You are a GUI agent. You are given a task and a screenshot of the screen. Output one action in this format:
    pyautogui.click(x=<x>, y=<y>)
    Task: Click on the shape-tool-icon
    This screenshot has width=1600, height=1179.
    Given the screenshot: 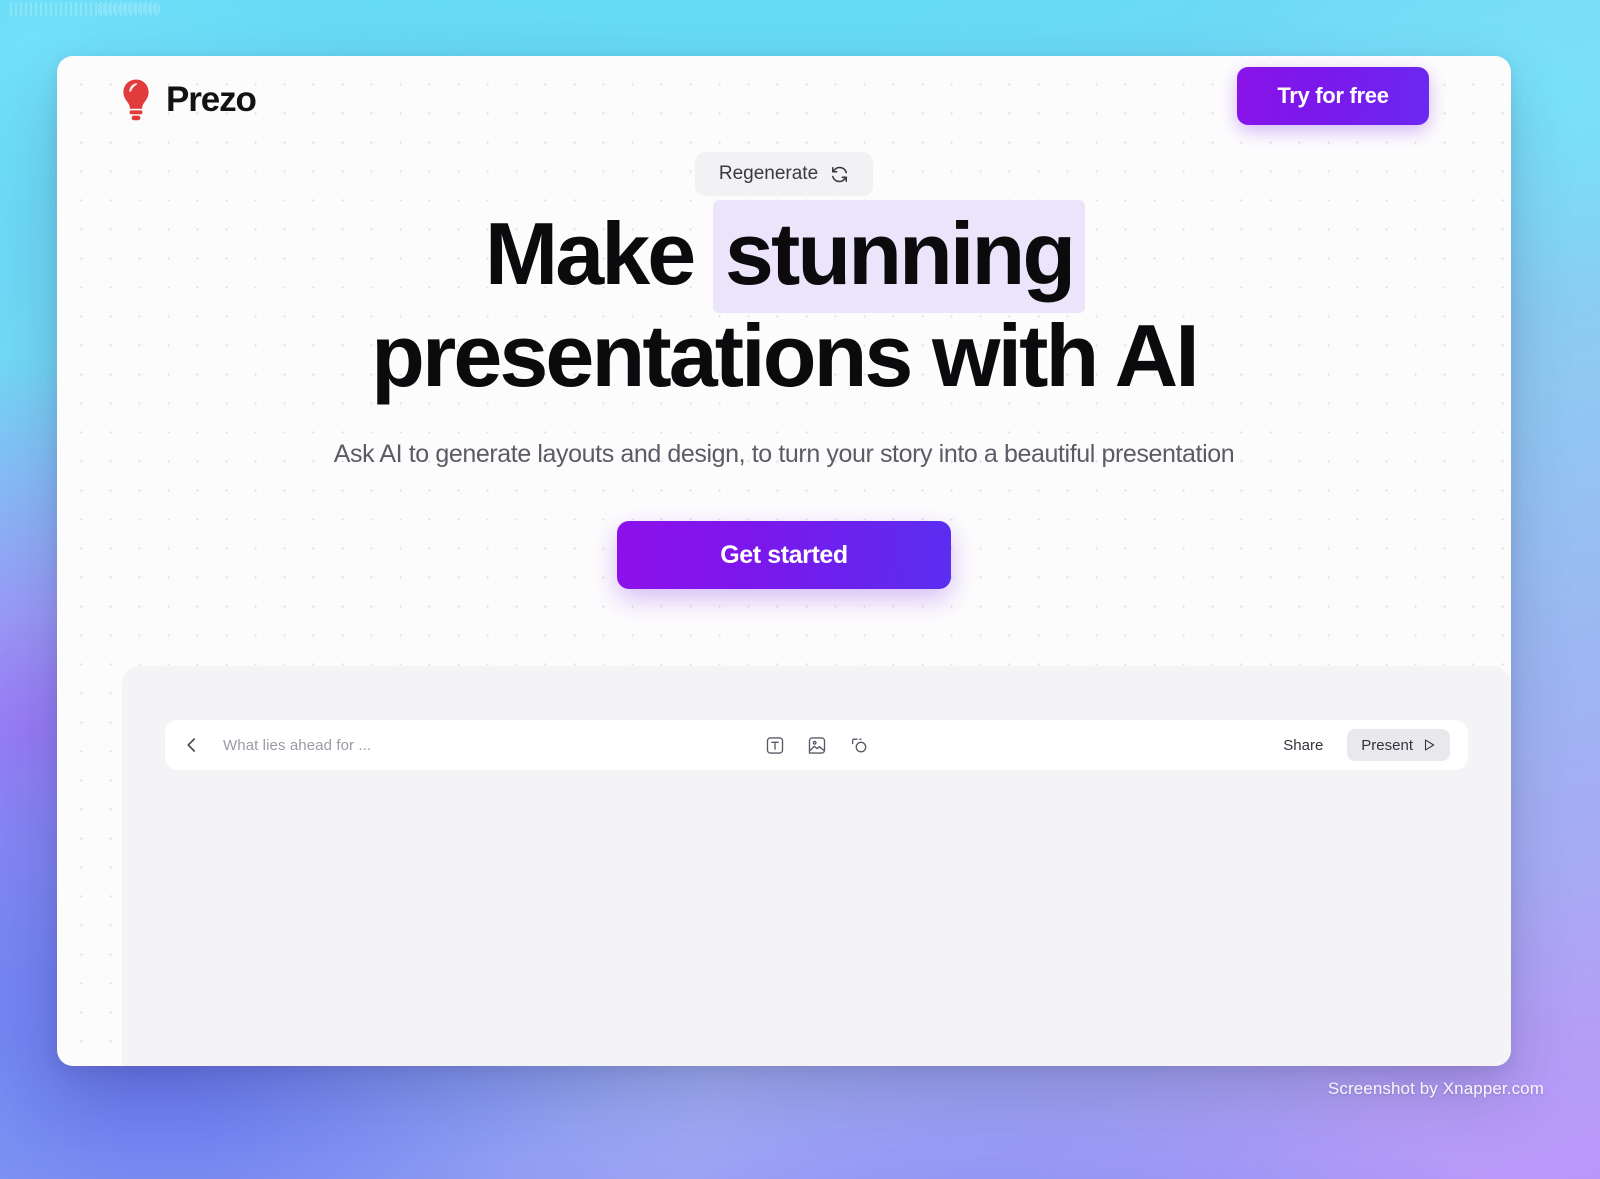 What is the action you would take?
    pyautogui.click(x=858, y=745)
    